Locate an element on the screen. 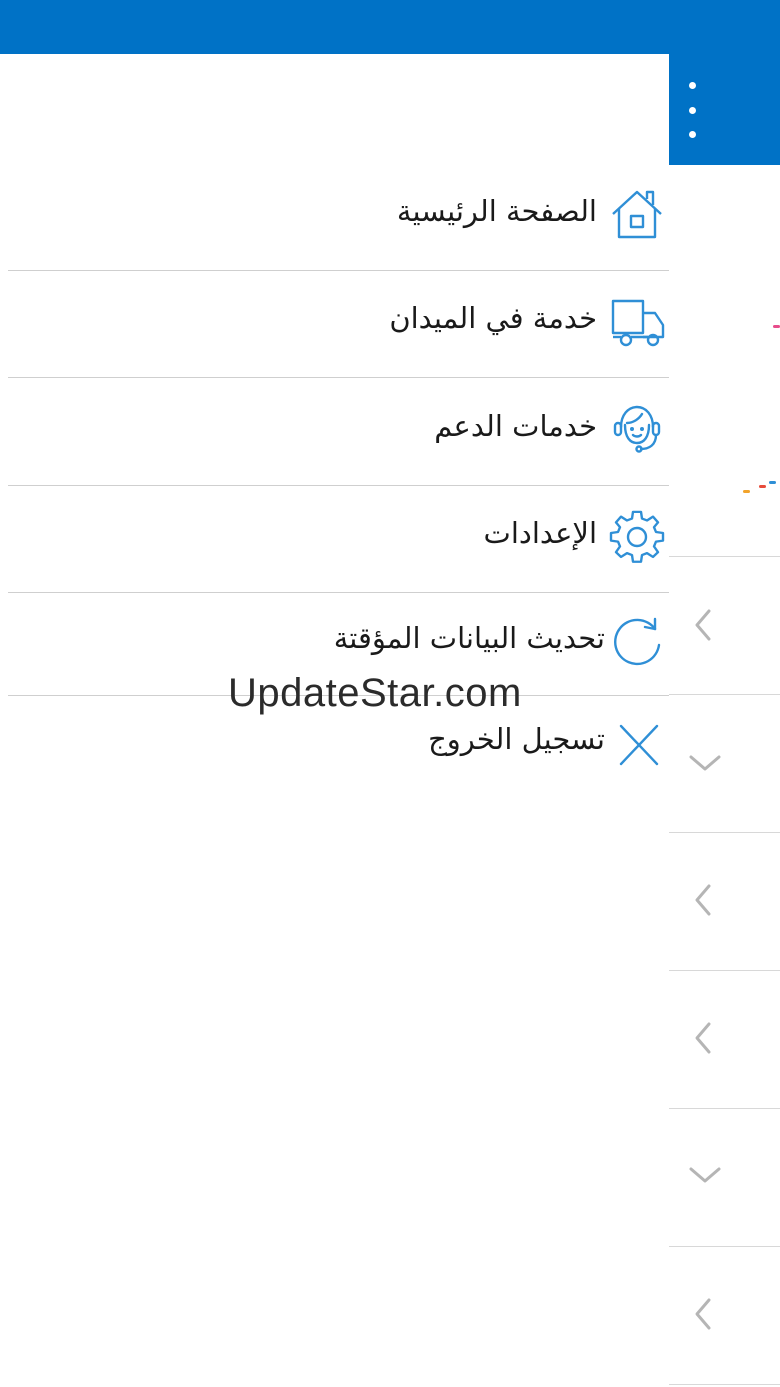 This screenshot has height=1387, width=780. menu-item-label: خدمات الدعم is located at coordinates (515, 426).